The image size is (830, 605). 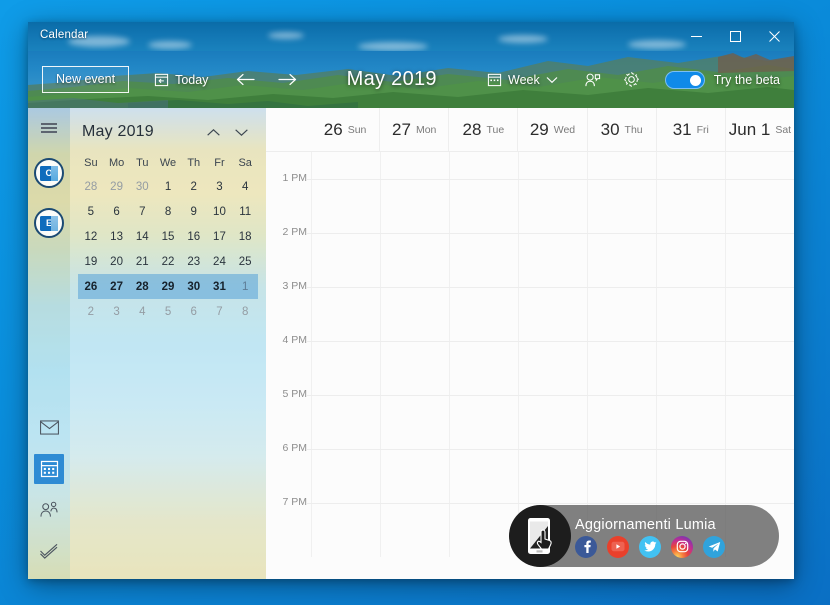 What do you see at coordinates (690, 129) in the screenshot?
I see `week-day-column-header: 31 Fri` at bounding box center [690, 129].